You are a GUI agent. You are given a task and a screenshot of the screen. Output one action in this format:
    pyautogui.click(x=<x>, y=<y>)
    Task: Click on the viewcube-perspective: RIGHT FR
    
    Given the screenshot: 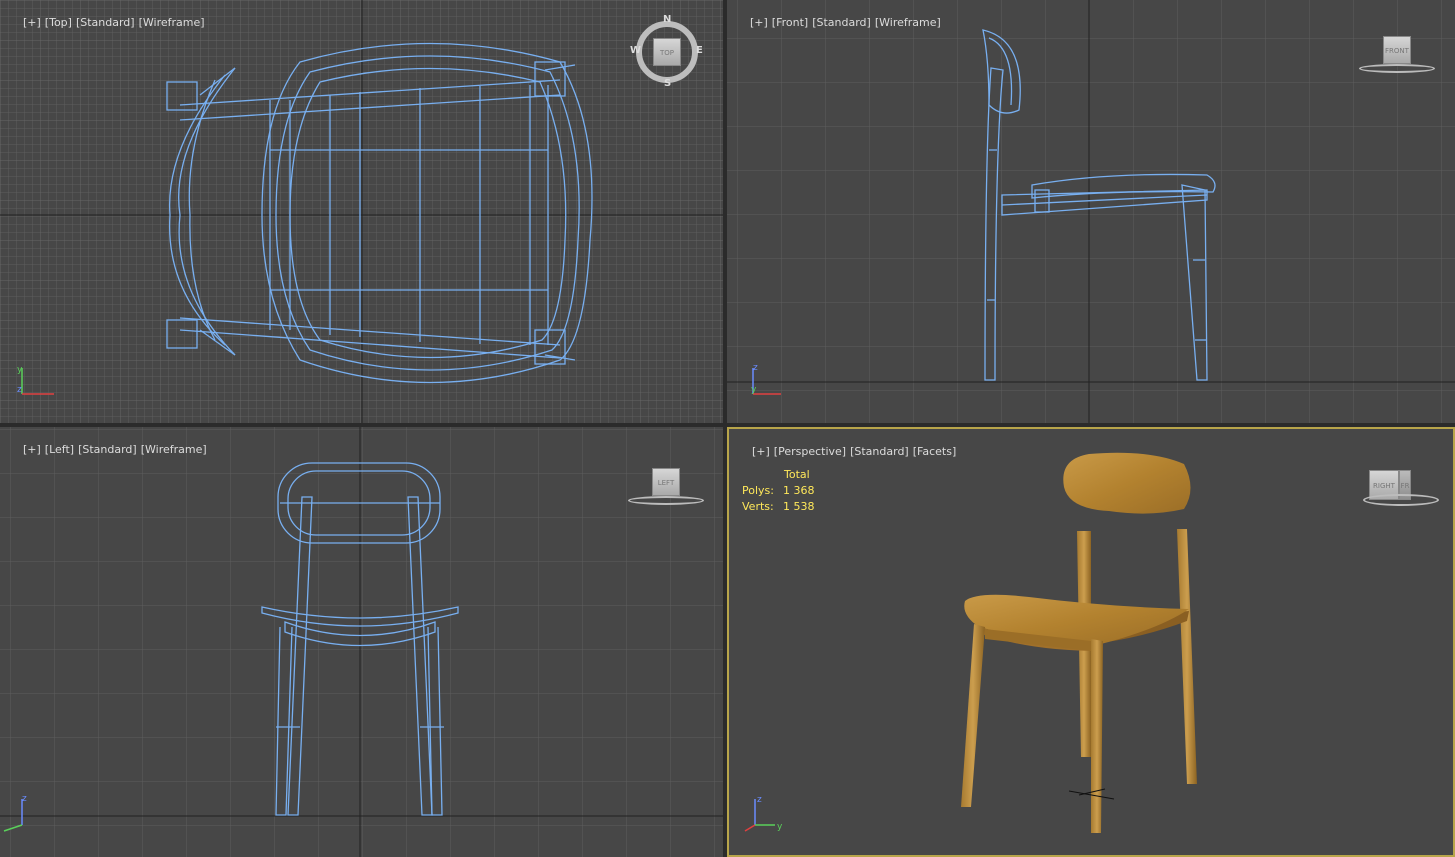 What is the action you would take?
    pyautogui.click(x=1403, y=490)
    